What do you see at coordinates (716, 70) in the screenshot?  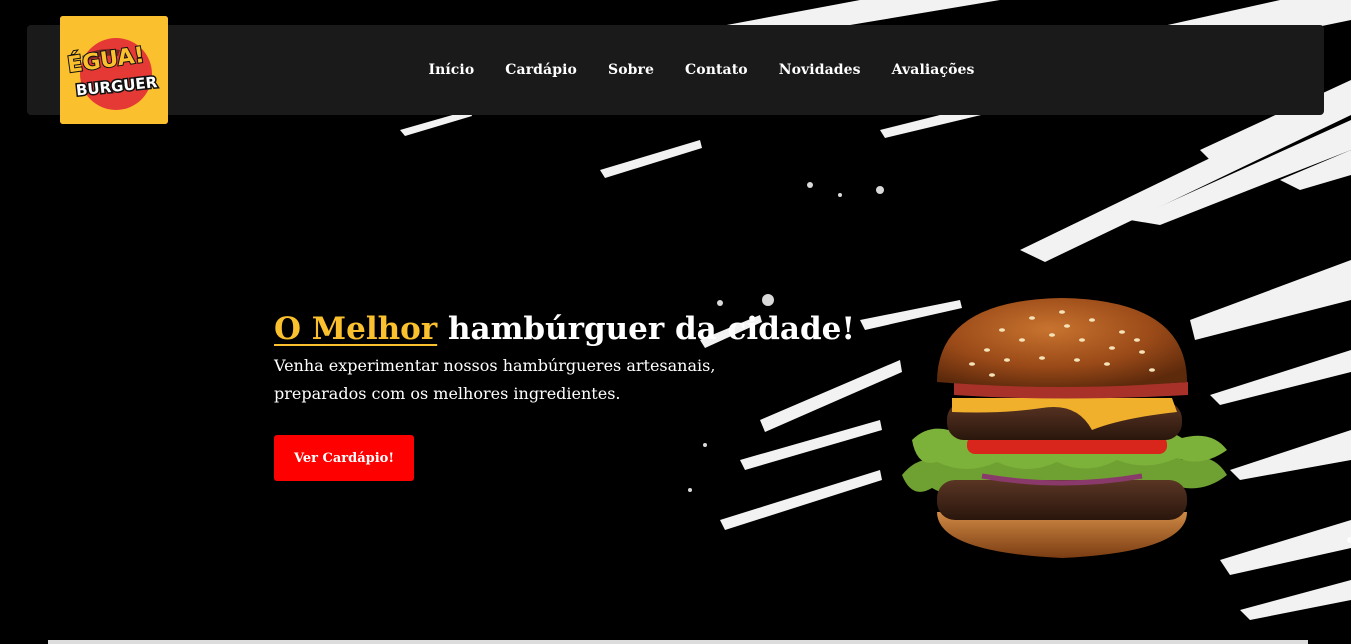 I see `nav-link-contato: Contato` at bounding box center [716, 70].